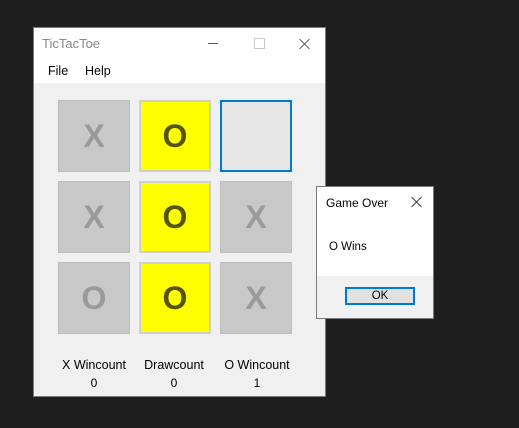 Image resolution: width=519 pixels, height=428 pixels. What do you see at coordinates (179, 71) in the screenshot?
I see `menu-bar: File Help` at bounding box center [179, 71].